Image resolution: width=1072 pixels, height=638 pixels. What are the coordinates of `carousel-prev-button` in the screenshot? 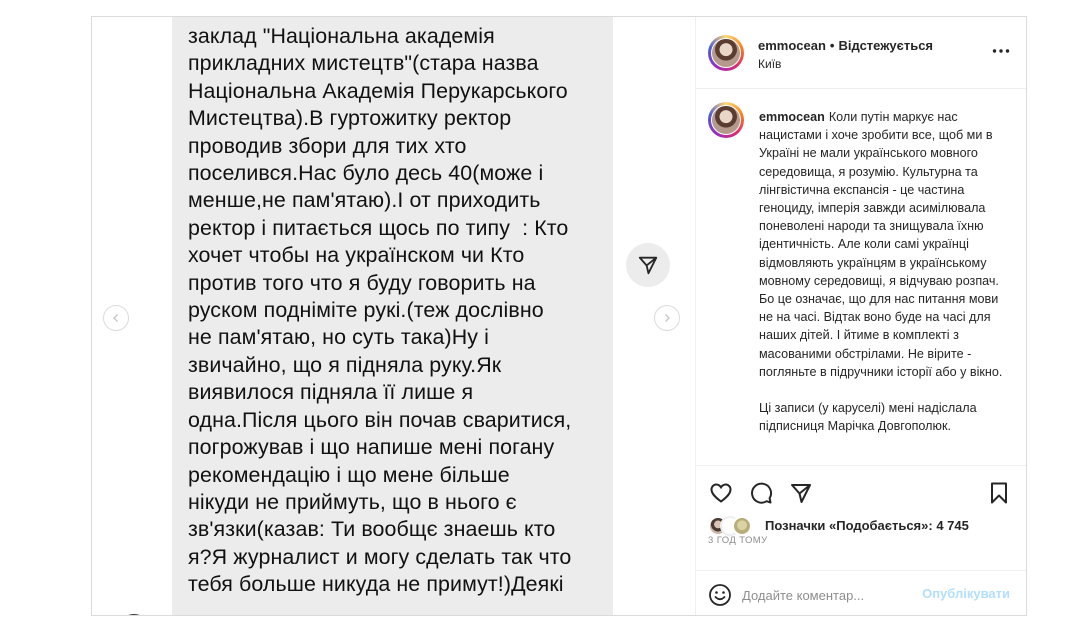 It's located at (116, 318).